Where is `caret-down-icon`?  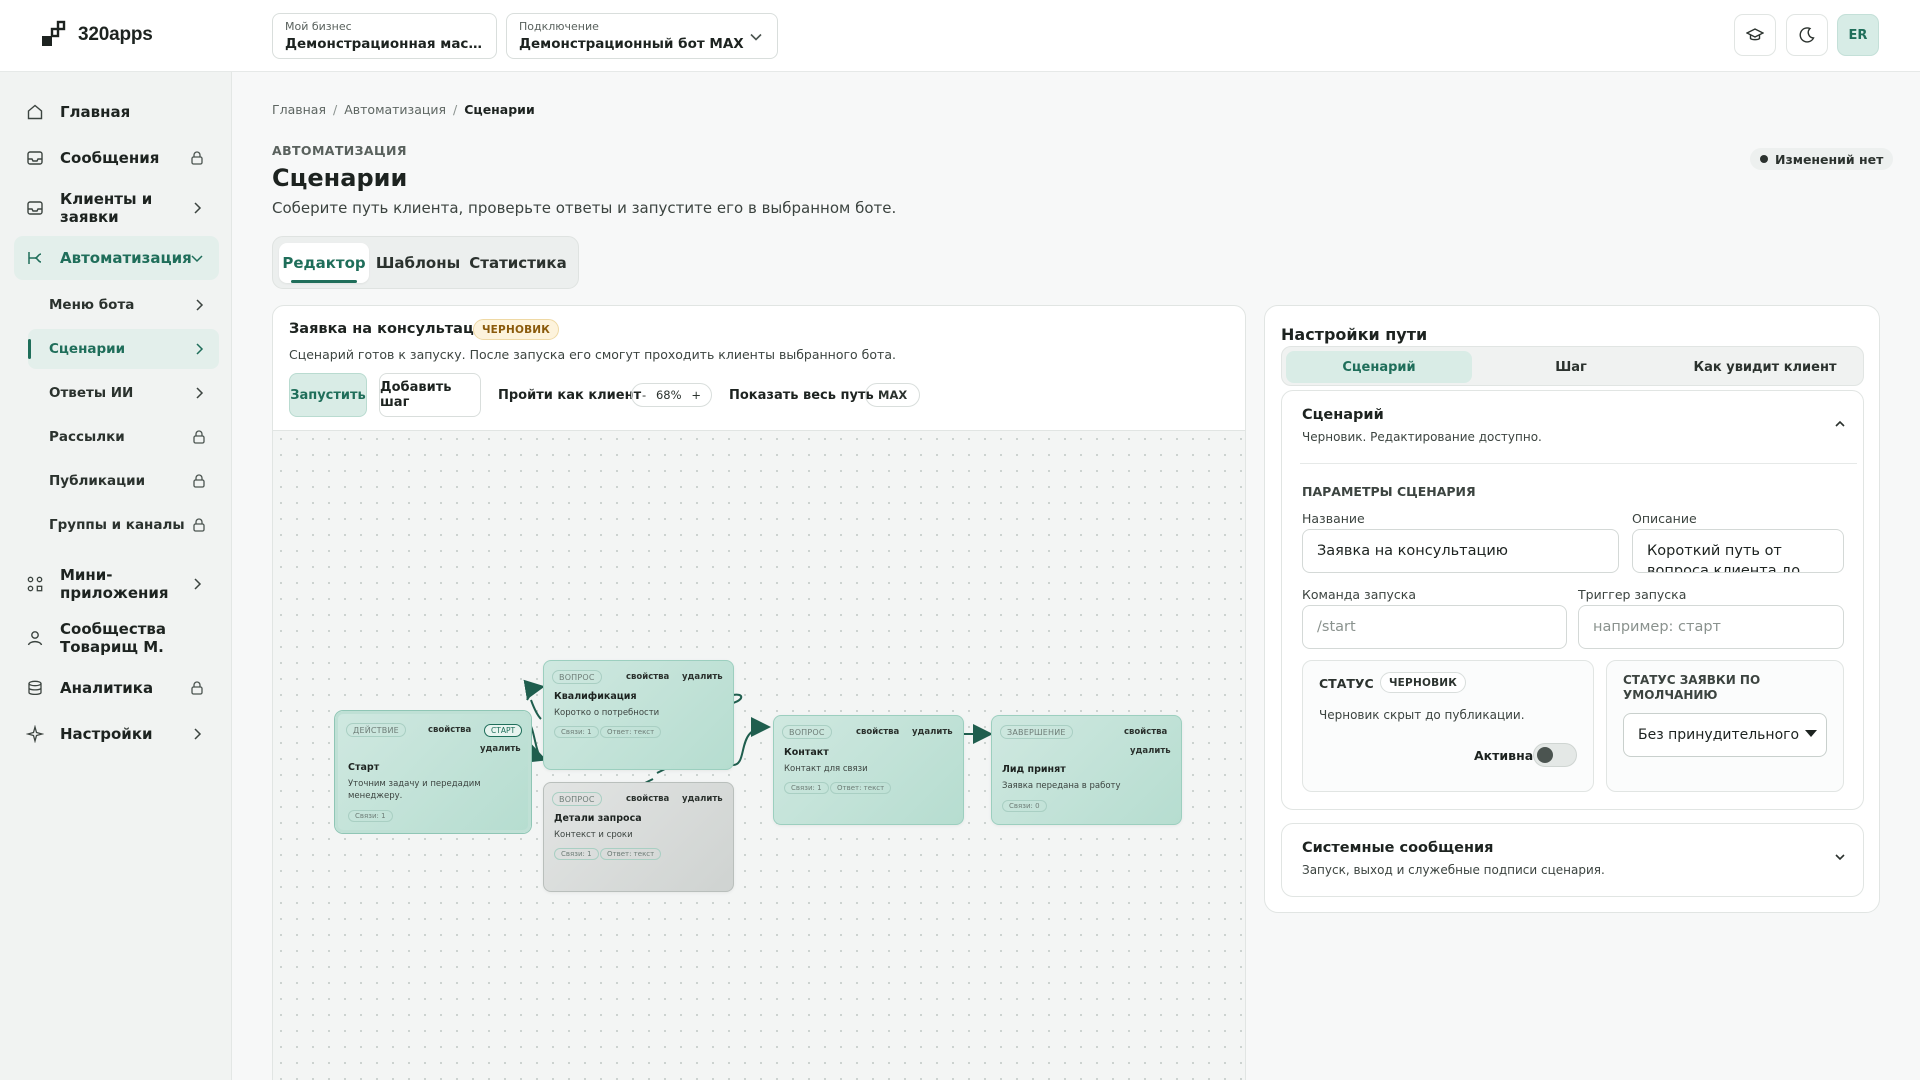
caret-down-icon is located at coordinates (1811, 733).